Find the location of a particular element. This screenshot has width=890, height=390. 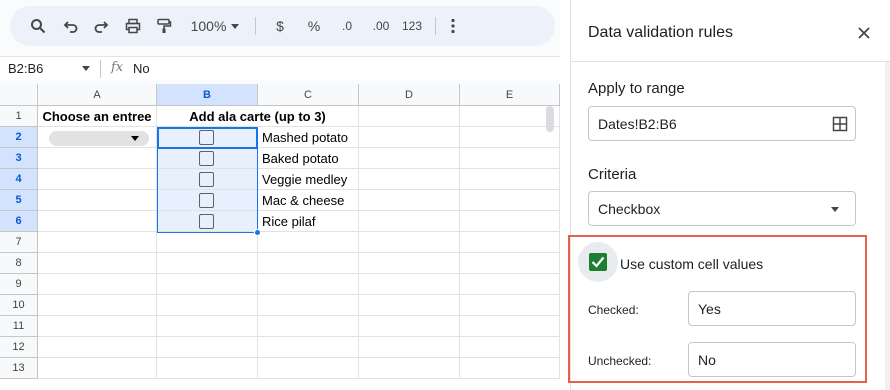

paint-format-icon is located at coordinates (164, 26).